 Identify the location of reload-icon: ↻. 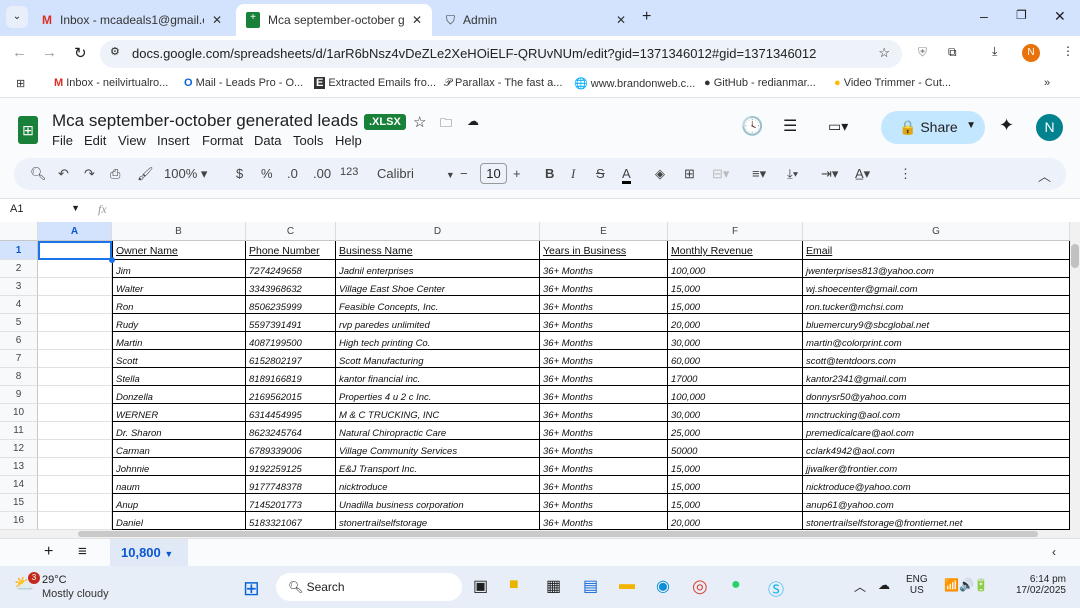
(80, 53).